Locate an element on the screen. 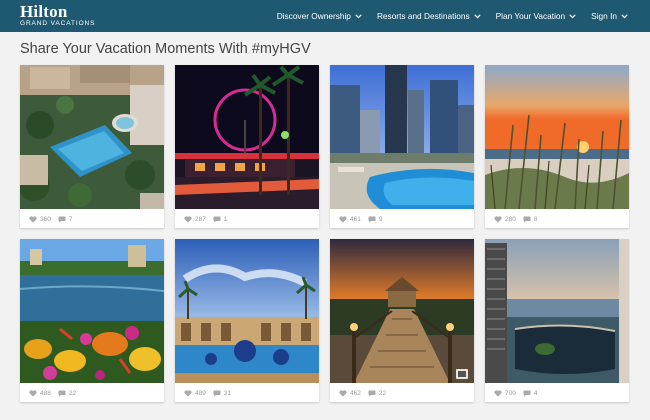 The width and height of the screenshot is (650, 420). like-count: 280 is located at coordinates (505, 219).